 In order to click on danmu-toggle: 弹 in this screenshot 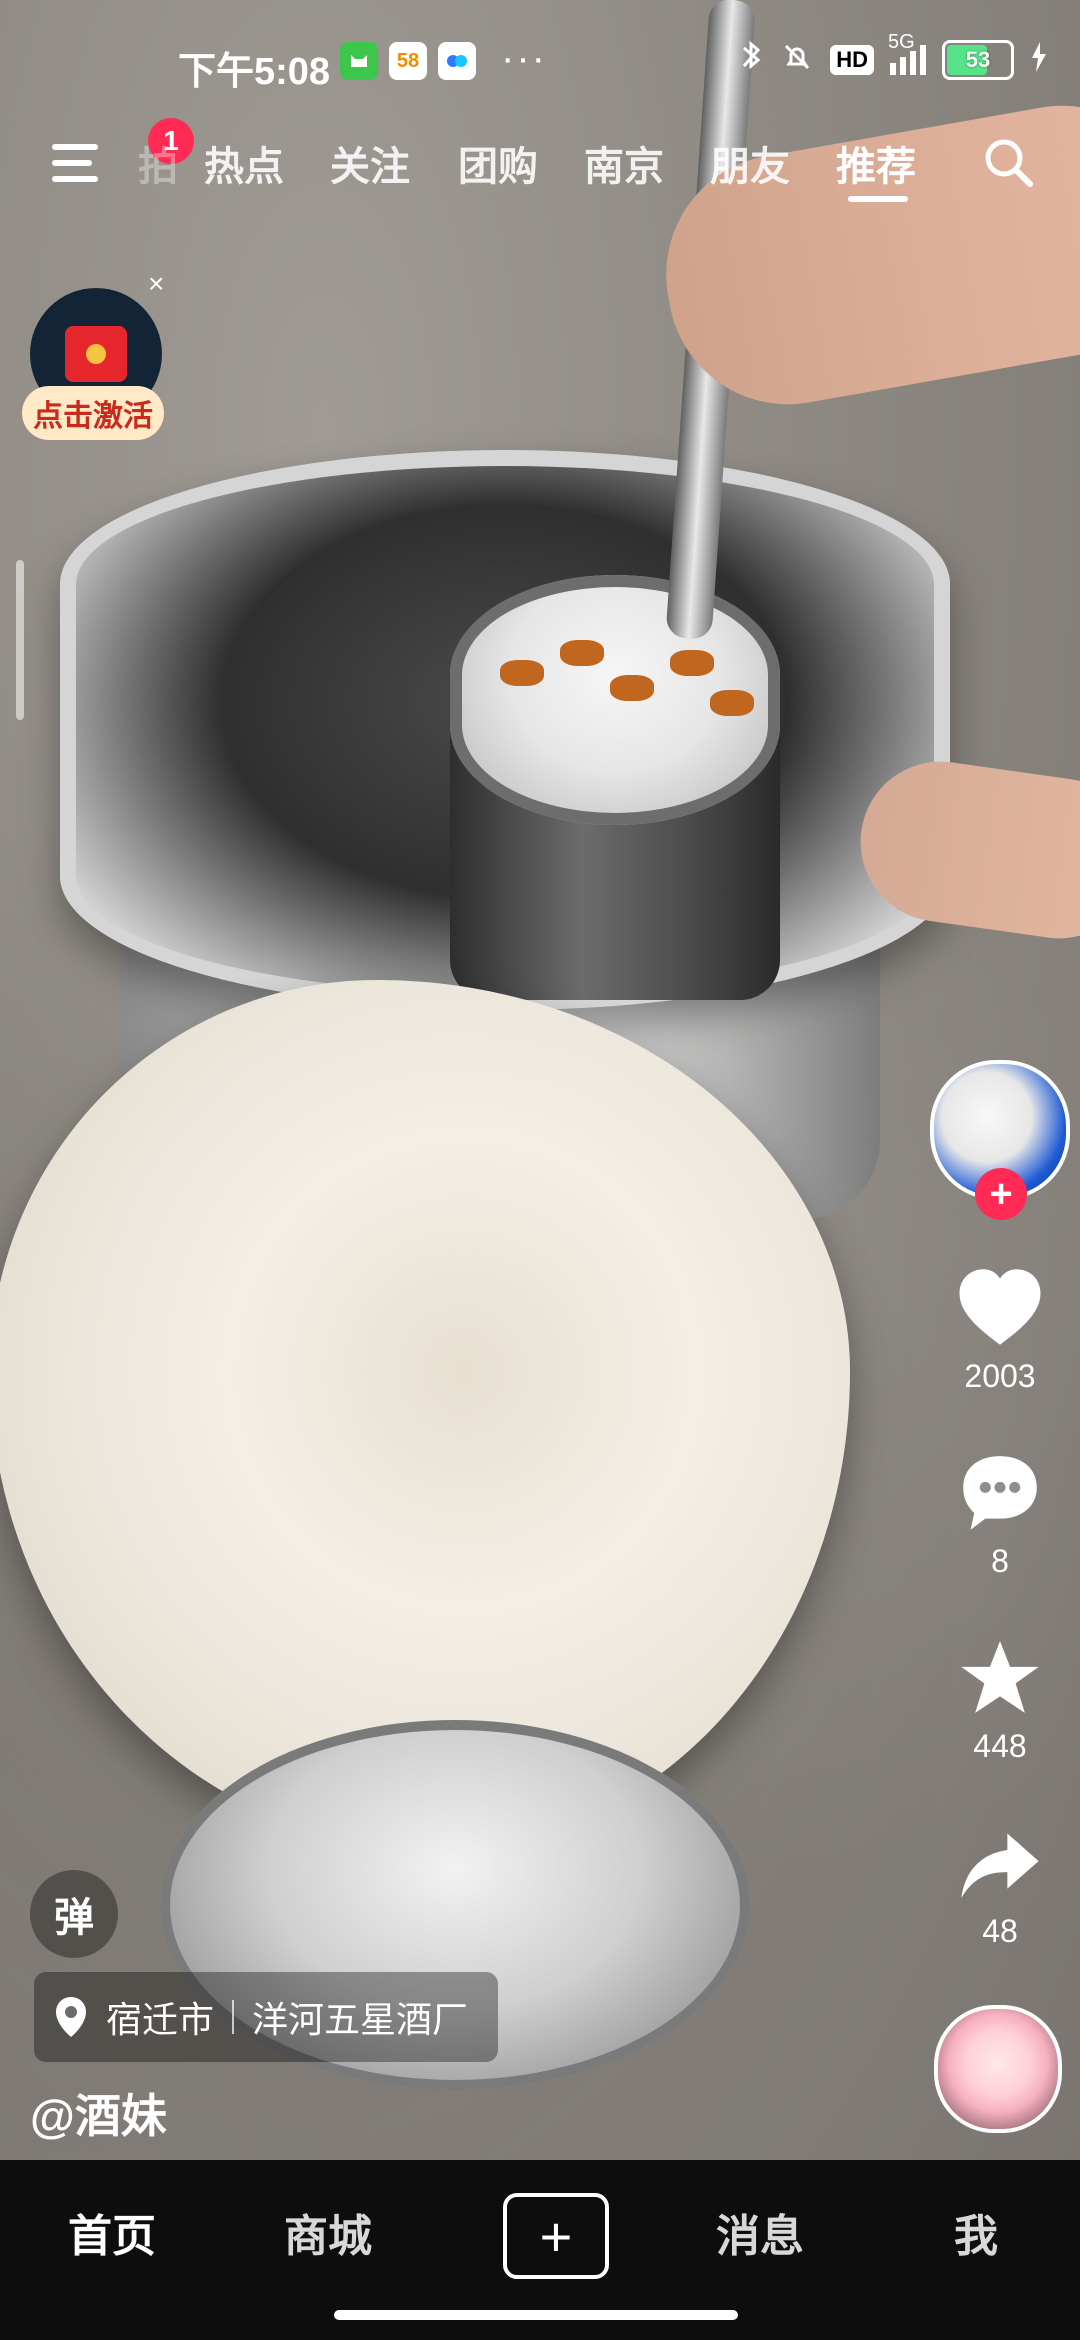, I will do `click(74, 1914)`.